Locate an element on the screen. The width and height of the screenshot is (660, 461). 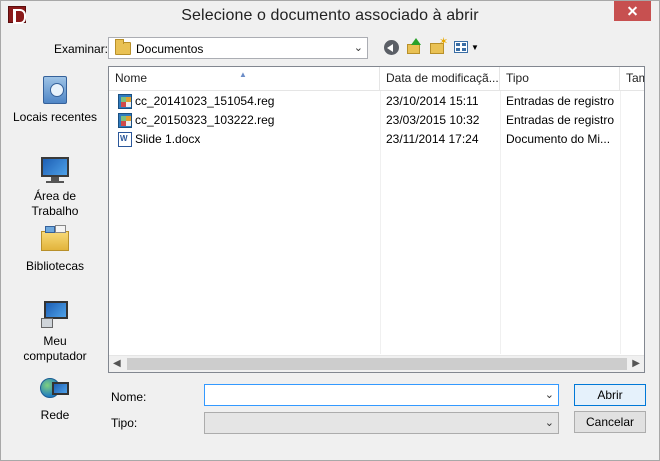
file-name-combo: ⌄ is located at coordinates (381, 395).